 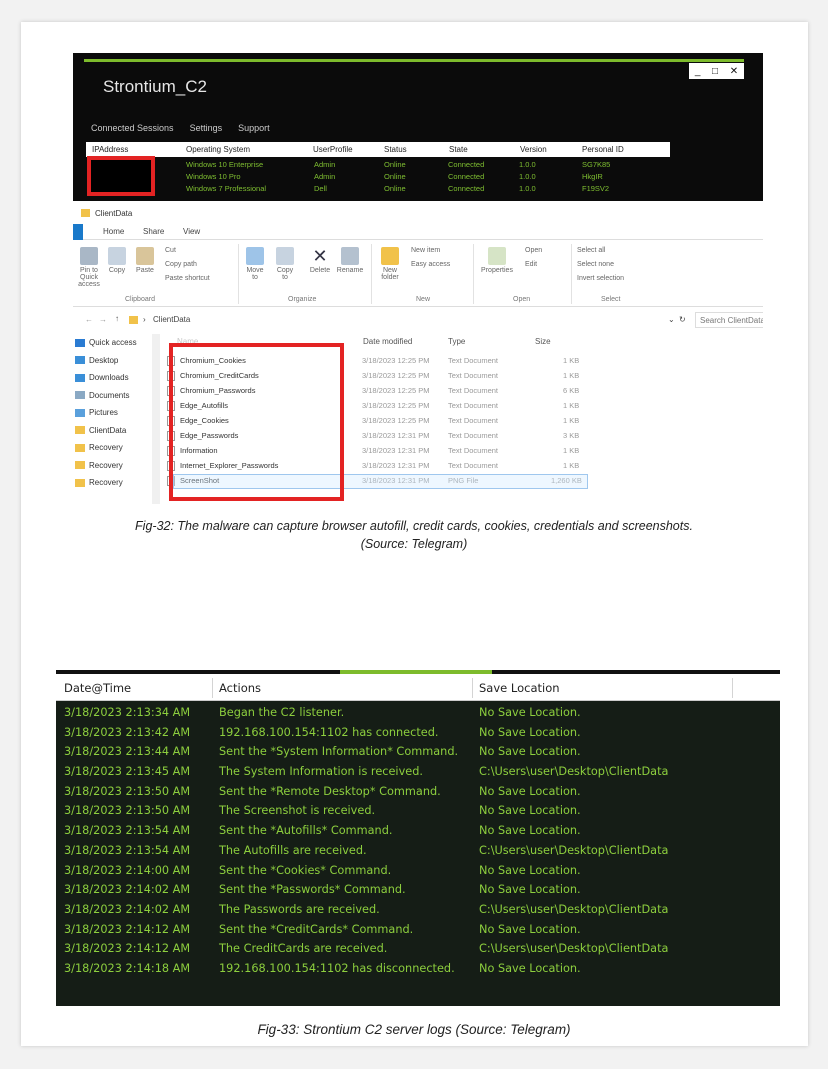 What do you see at coordinates (114, 378) in the screenshot?
I see `nav-downloads: Downloads` at bounding box center [114, 378].